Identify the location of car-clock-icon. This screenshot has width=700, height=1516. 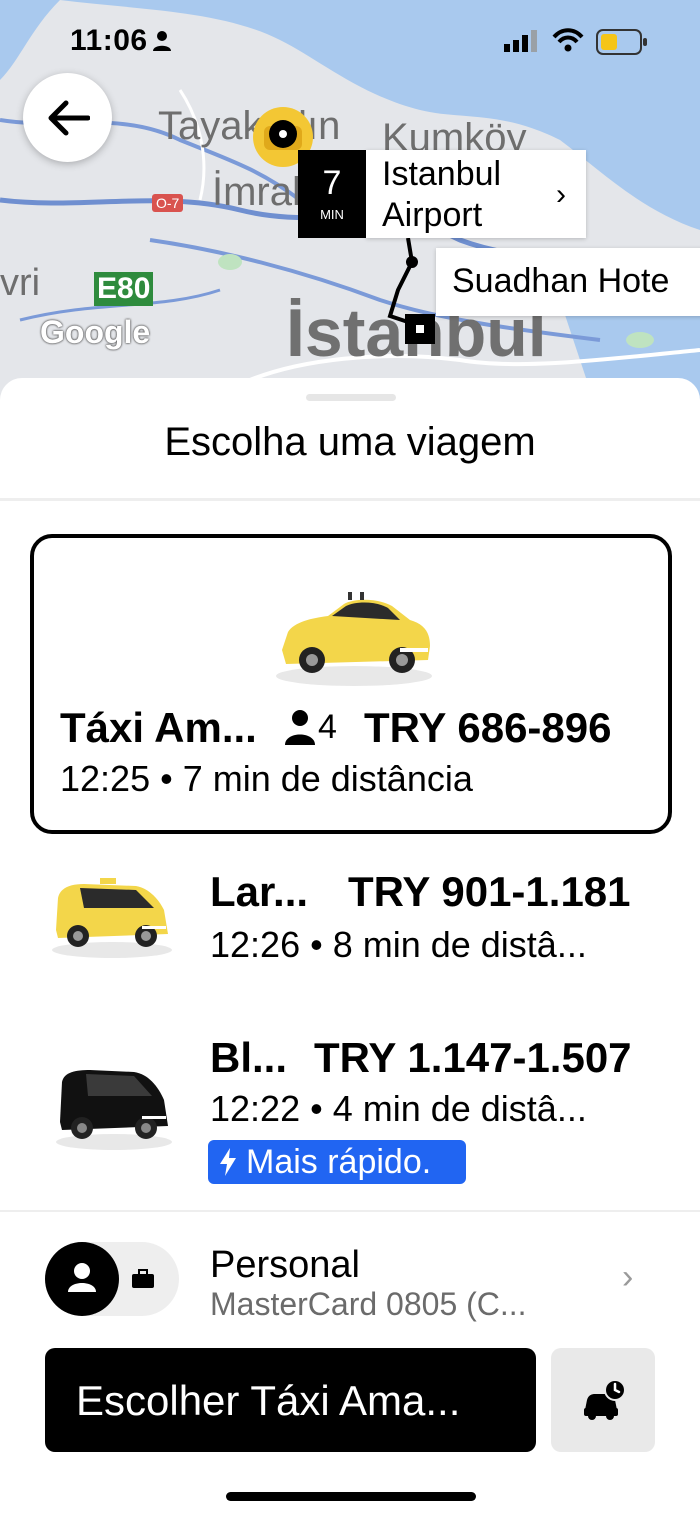
(604, 1399).